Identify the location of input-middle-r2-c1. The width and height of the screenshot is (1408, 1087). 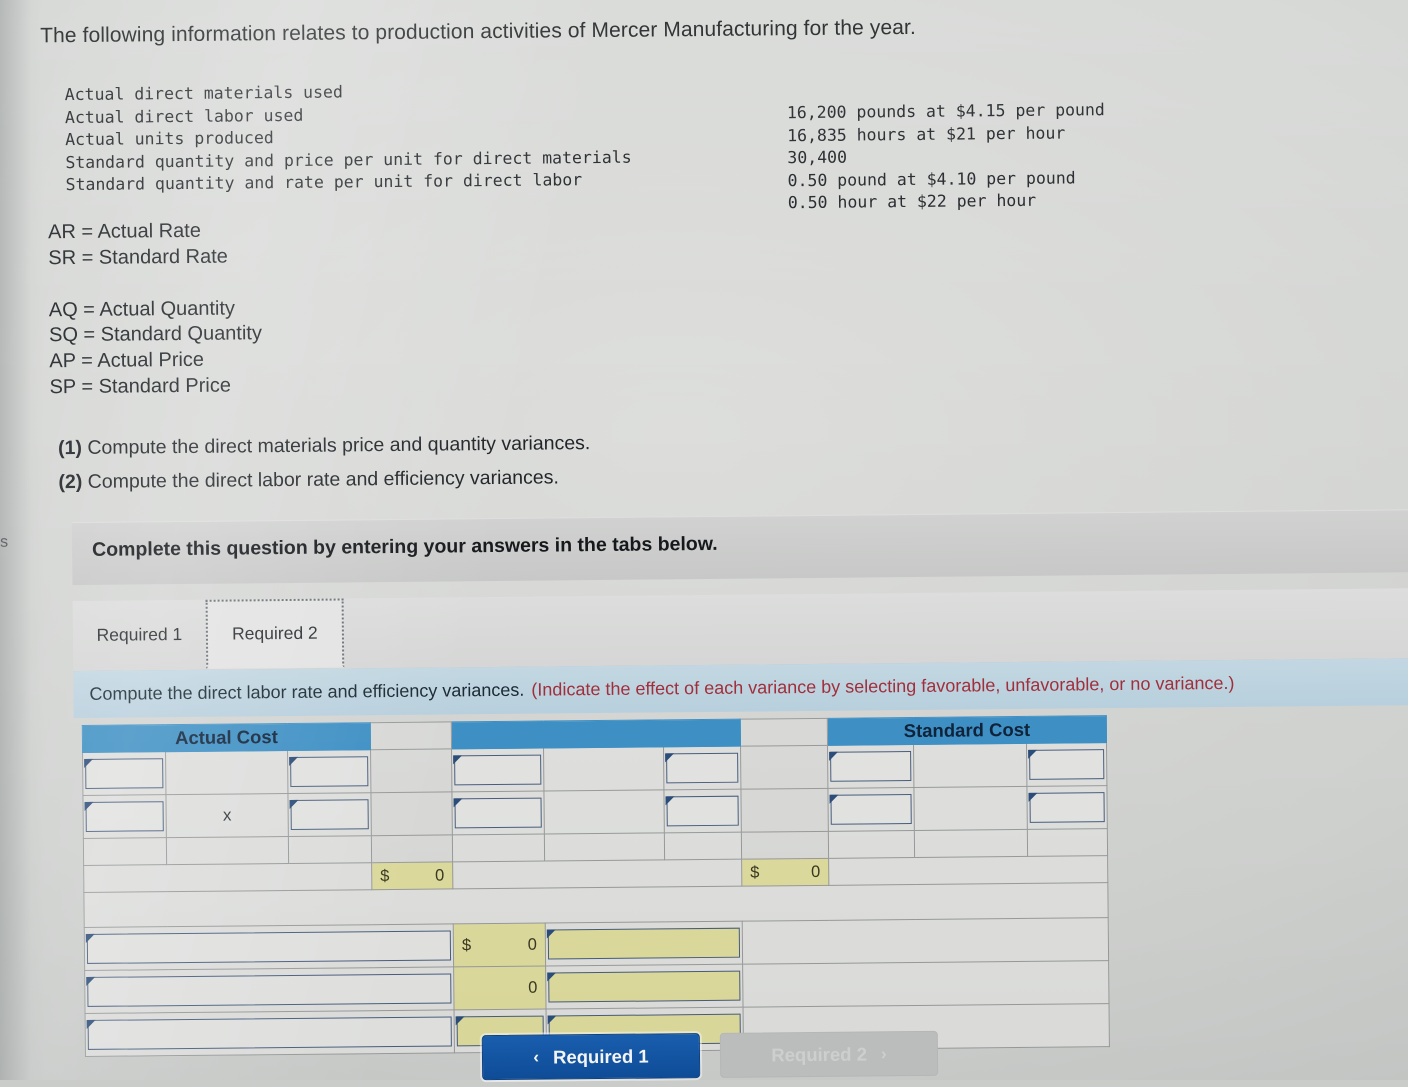
(498, 813).